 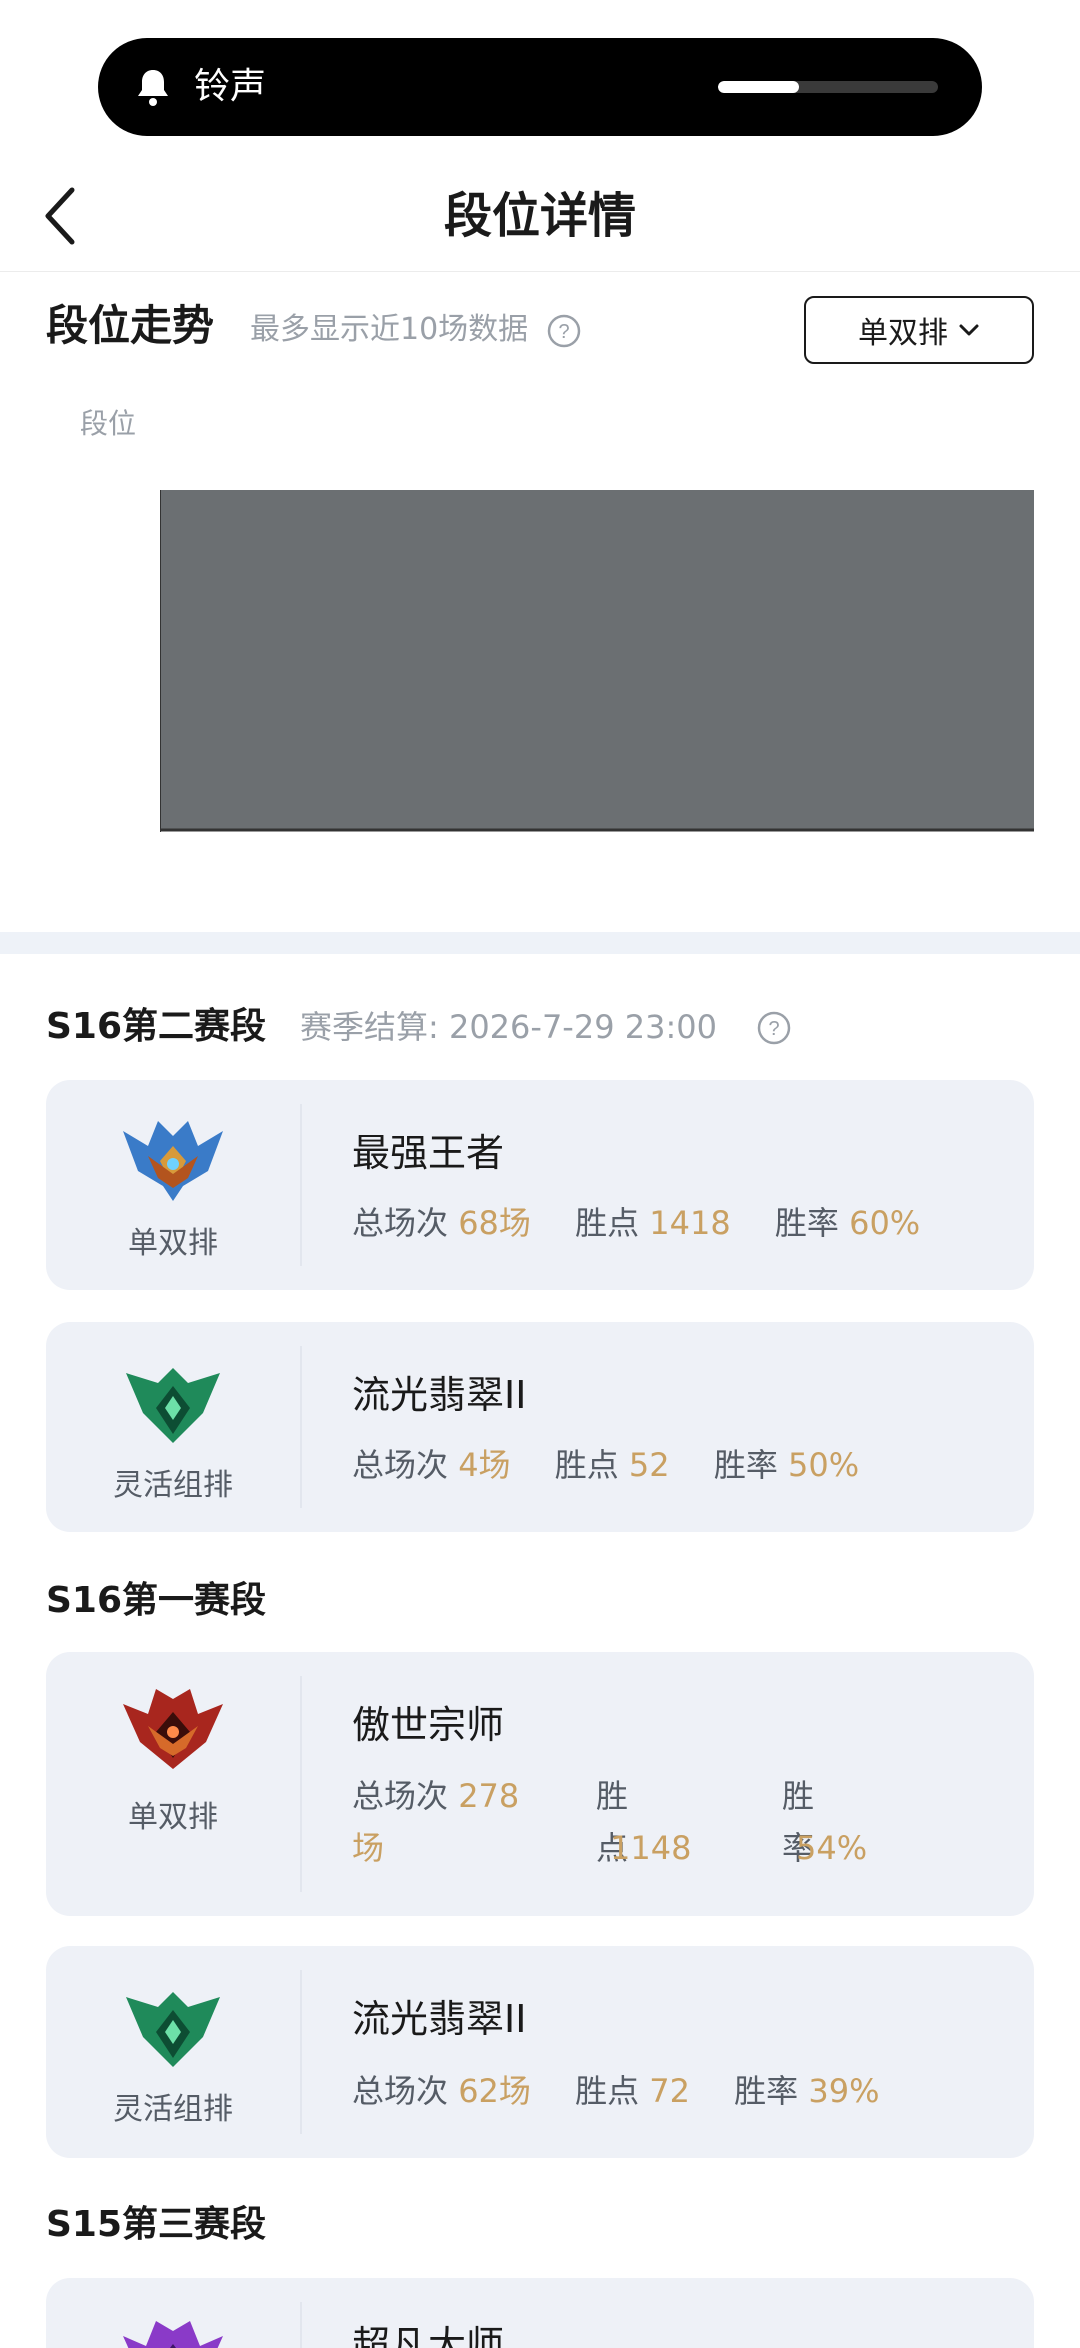 I want to click on ringer-indicator: 铃声, so click(x=540, y=87).